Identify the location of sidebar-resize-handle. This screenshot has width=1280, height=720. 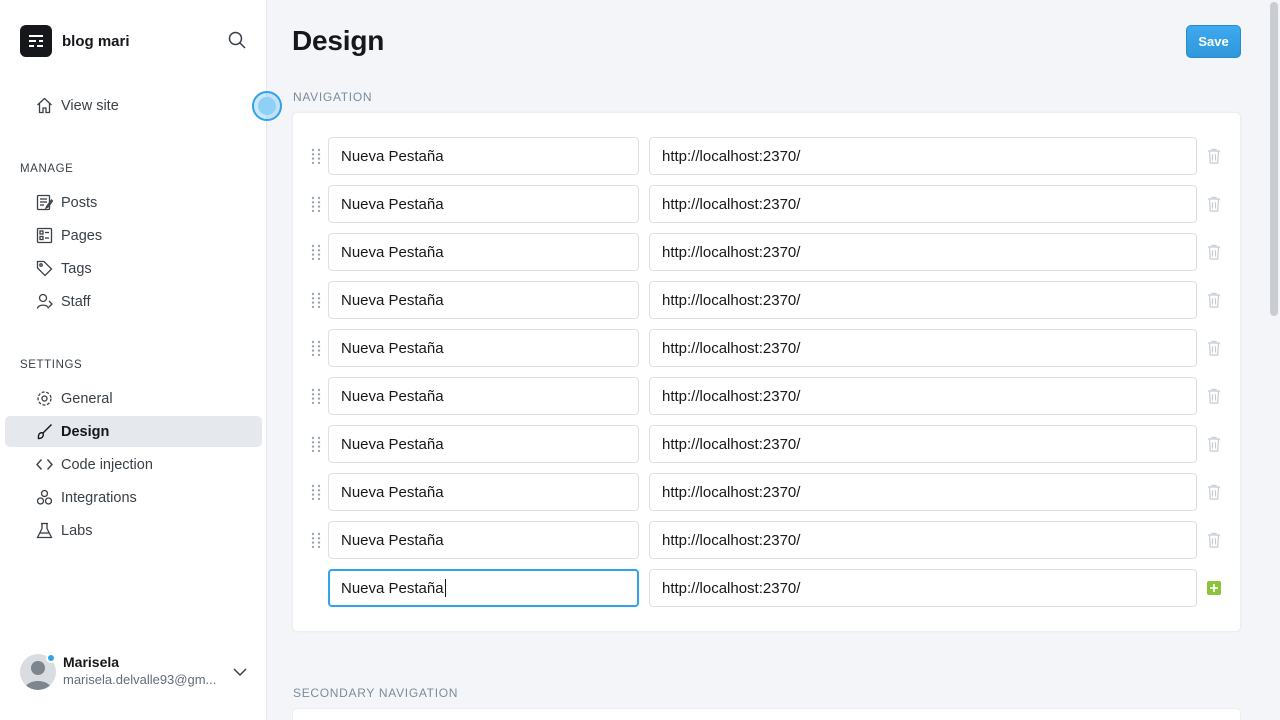
(267, 106).